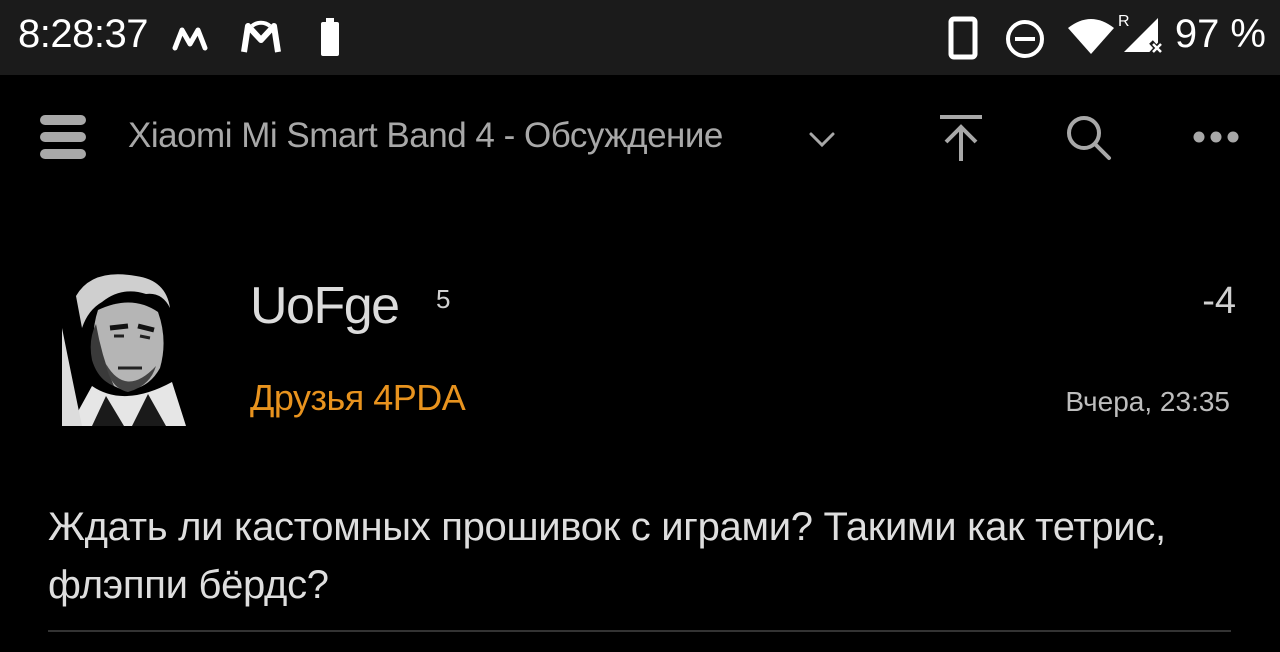 The height and width of the screenshot is (652, 1280). I want to click on search-icon, so click(1088, 139).